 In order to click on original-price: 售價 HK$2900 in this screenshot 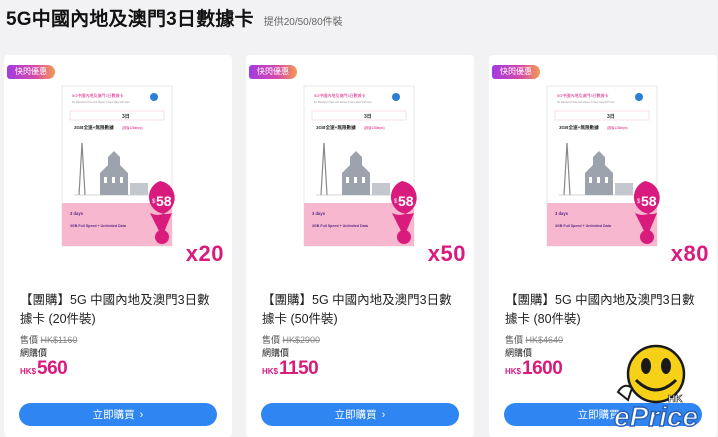, I will do `click(291, 339)`.